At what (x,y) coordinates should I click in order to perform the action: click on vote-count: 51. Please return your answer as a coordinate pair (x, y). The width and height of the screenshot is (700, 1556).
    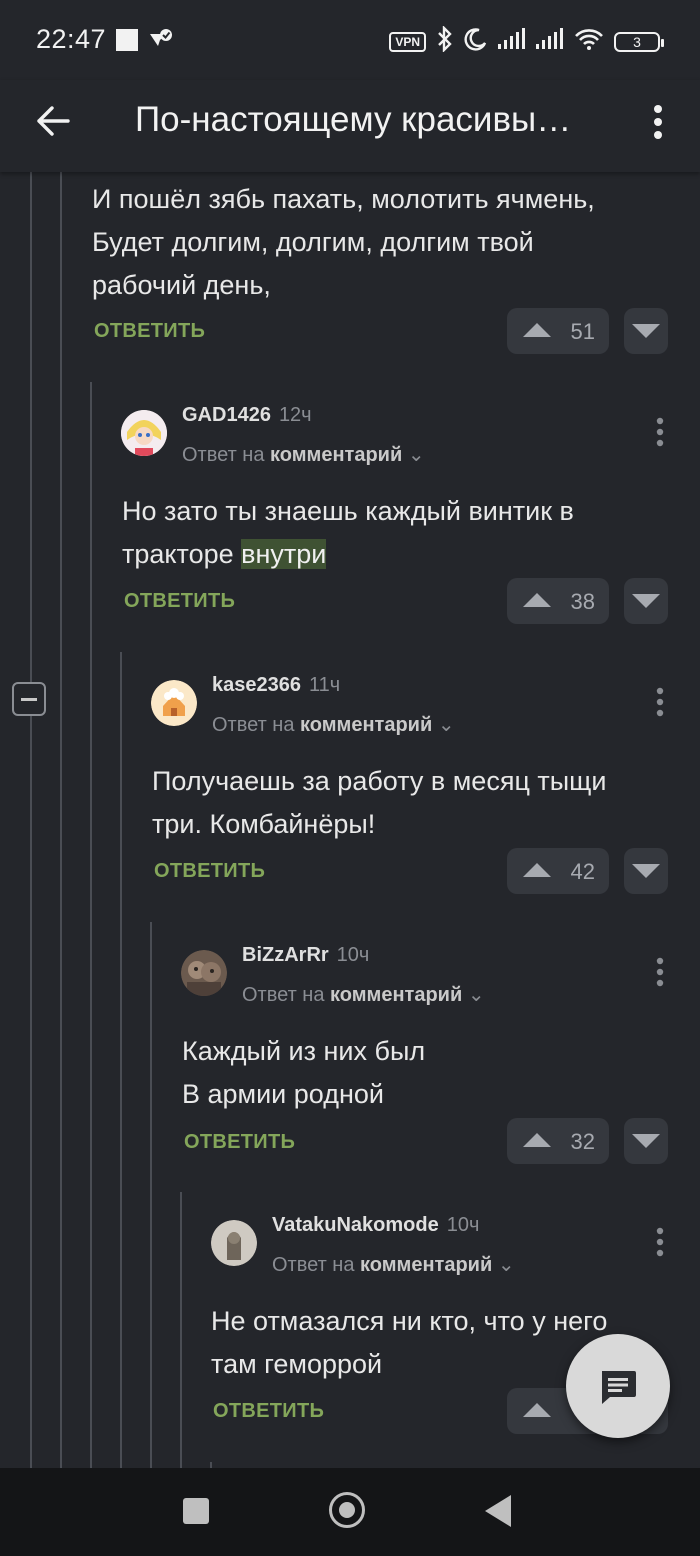
    Looking at the image, I should click on (582, 331).